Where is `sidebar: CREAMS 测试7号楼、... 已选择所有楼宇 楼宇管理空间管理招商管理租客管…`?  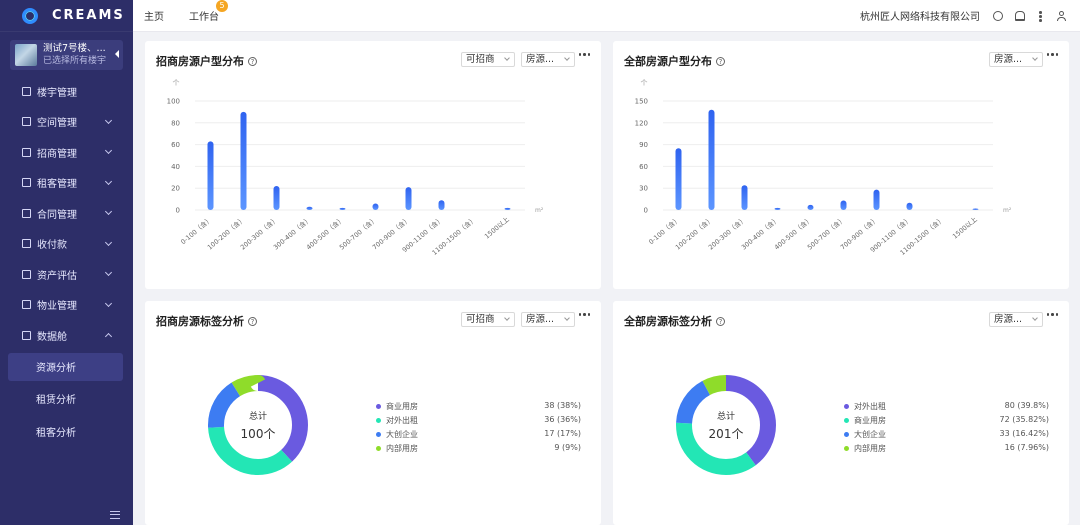
sidebar: CREAMS 测试7号楼、... 已选择所有楼宇 楼宇管理空间管理招商管理租客管… is located at coordinates (66, 262).